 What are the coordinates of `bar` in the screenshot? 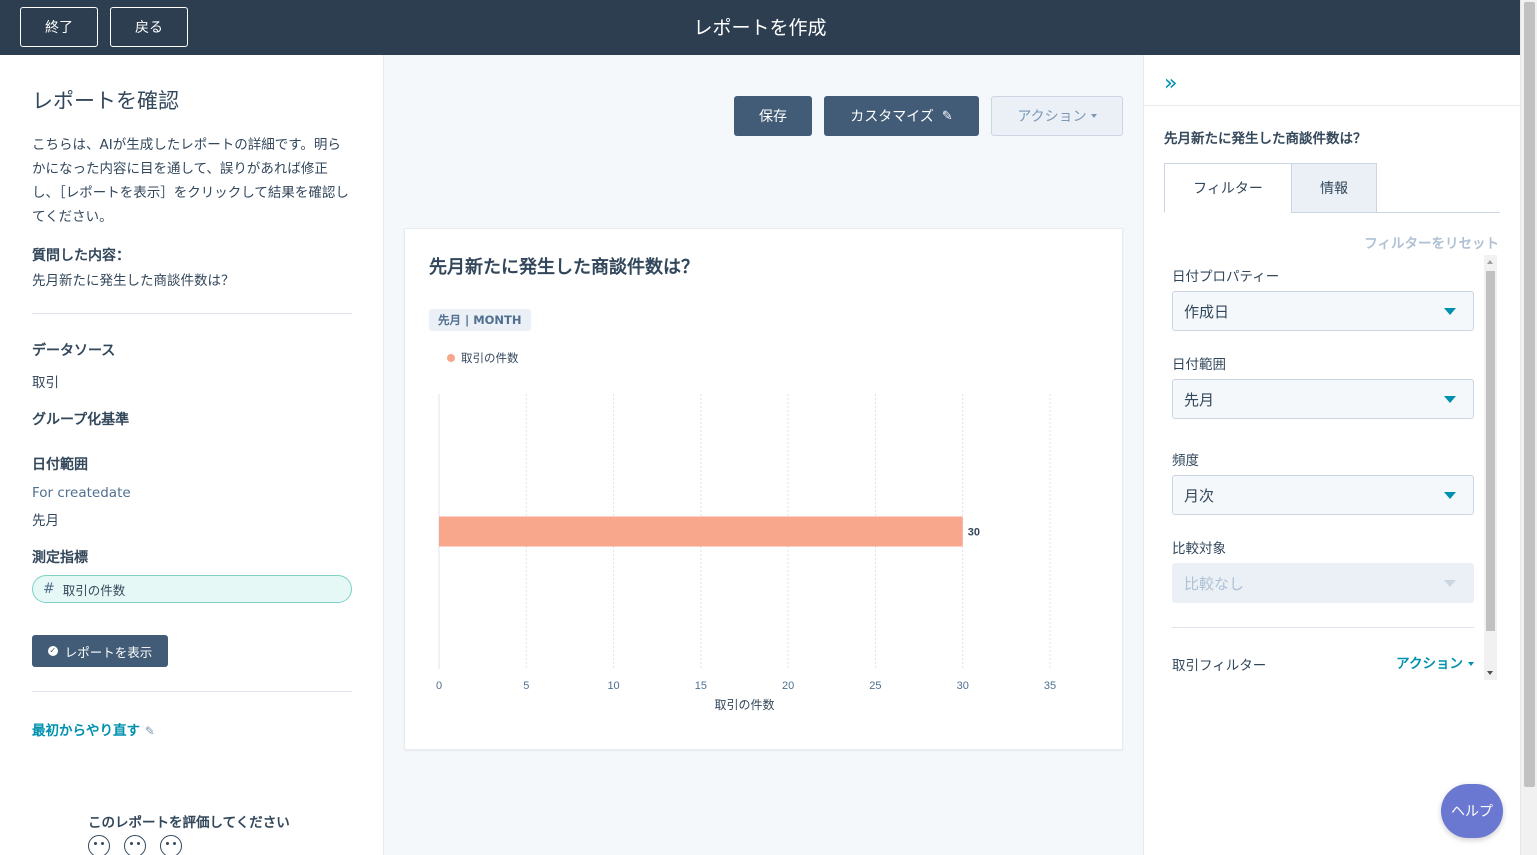 It's located at (701, 531).